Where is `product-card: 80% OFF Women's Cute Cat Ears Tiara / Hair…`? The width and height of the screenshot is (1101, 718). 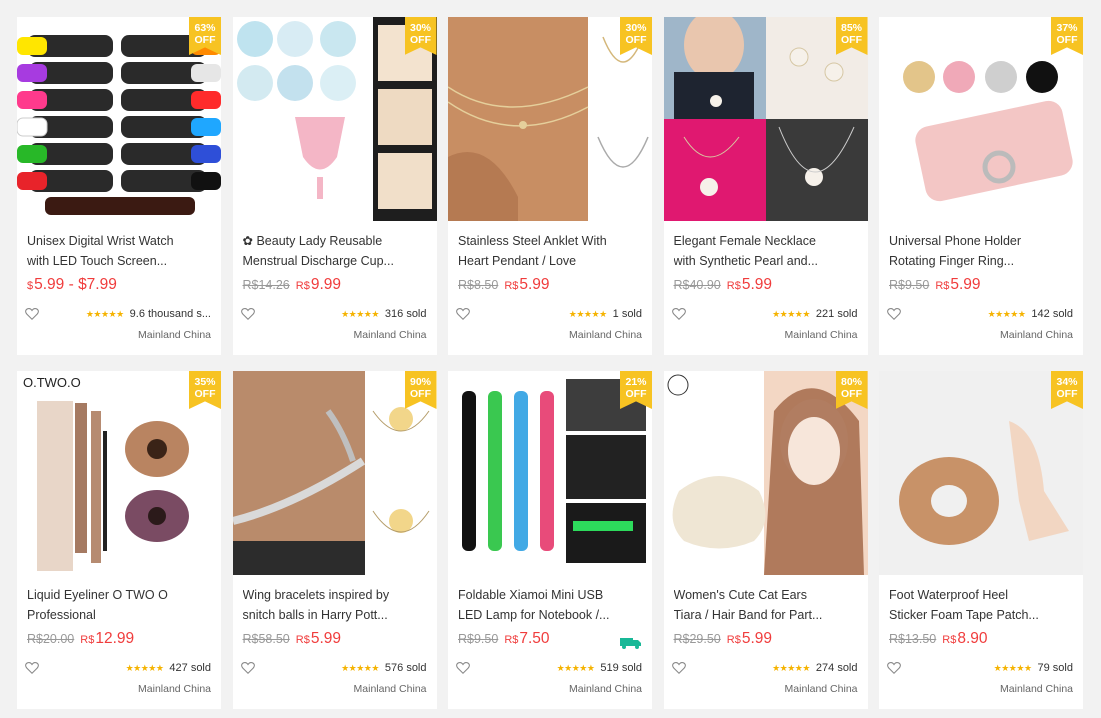
product-card: 80% OFF Women's Cute Cat Ears Tiara / Hair… is located at coordinates (765, 540).